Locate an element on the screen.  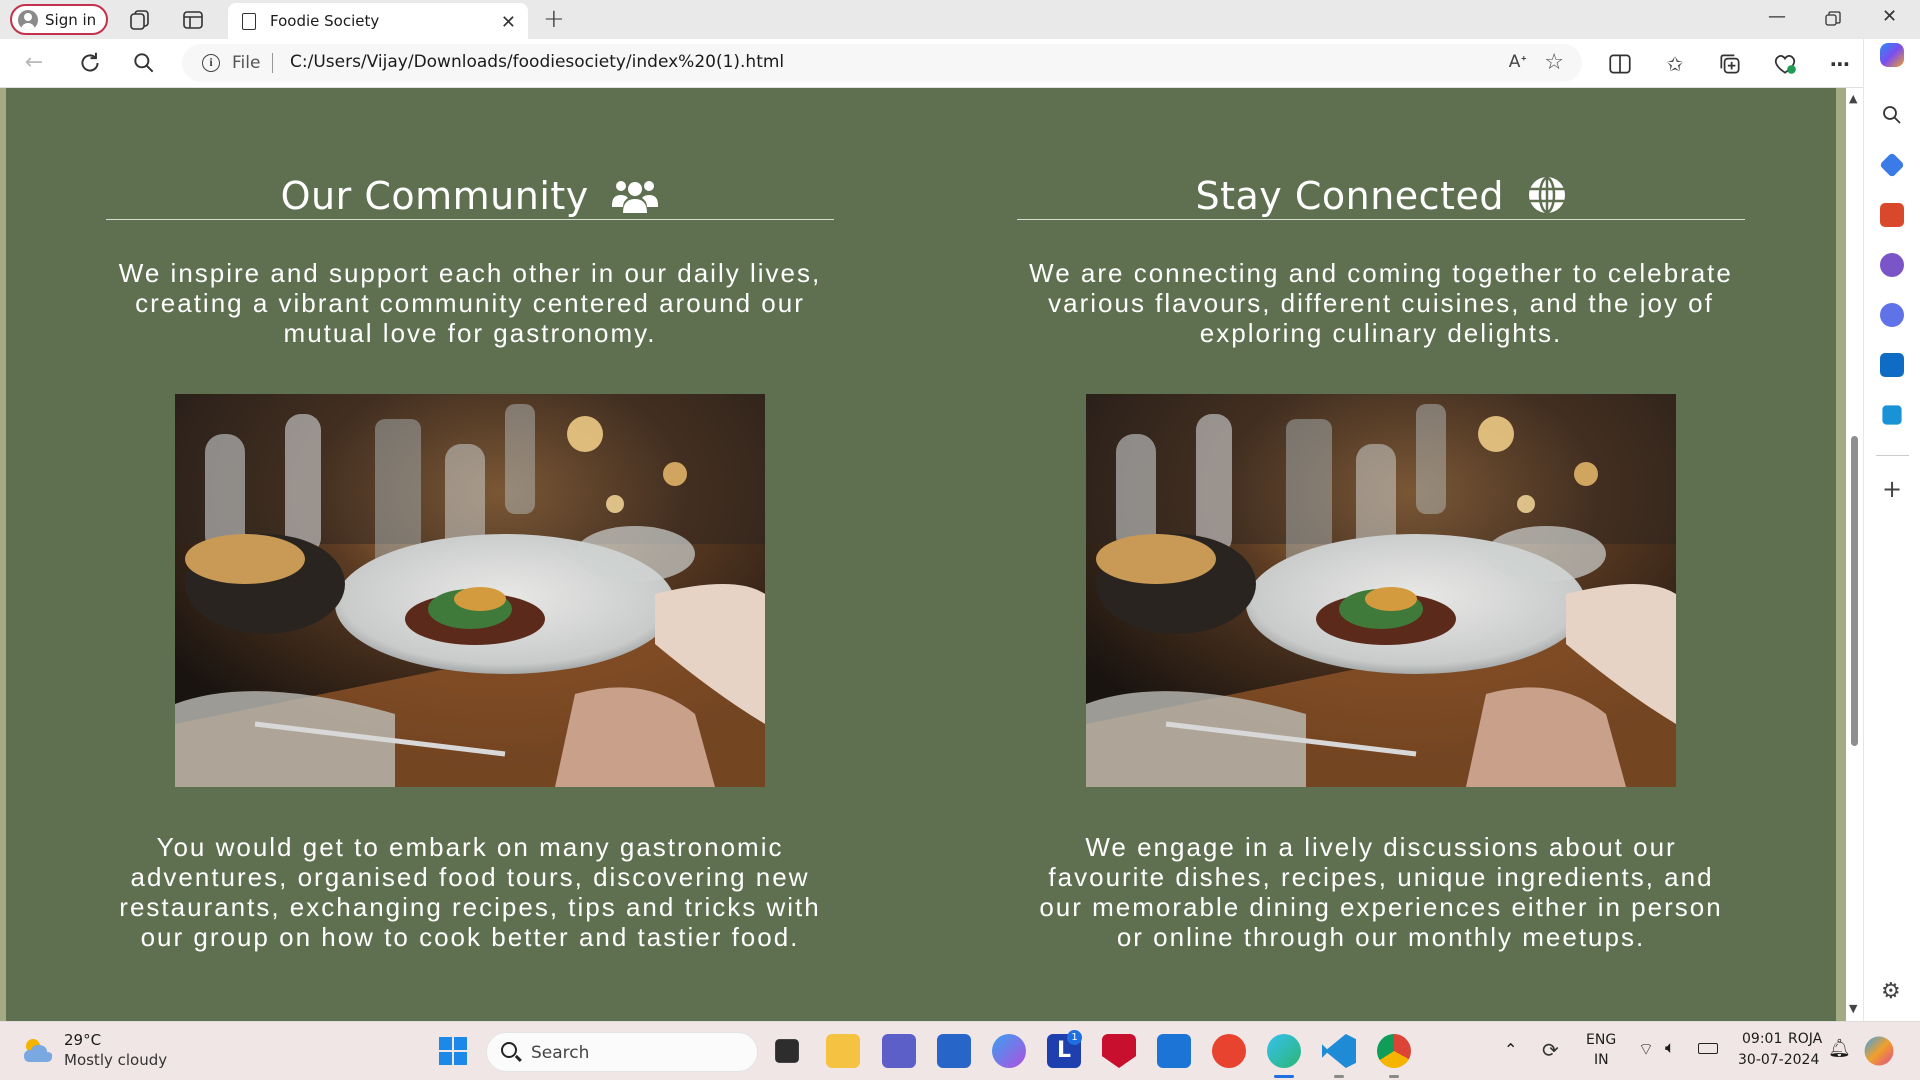
tab-foodie-society: Foodie Society ✕ is located at coordinates (378, 21).